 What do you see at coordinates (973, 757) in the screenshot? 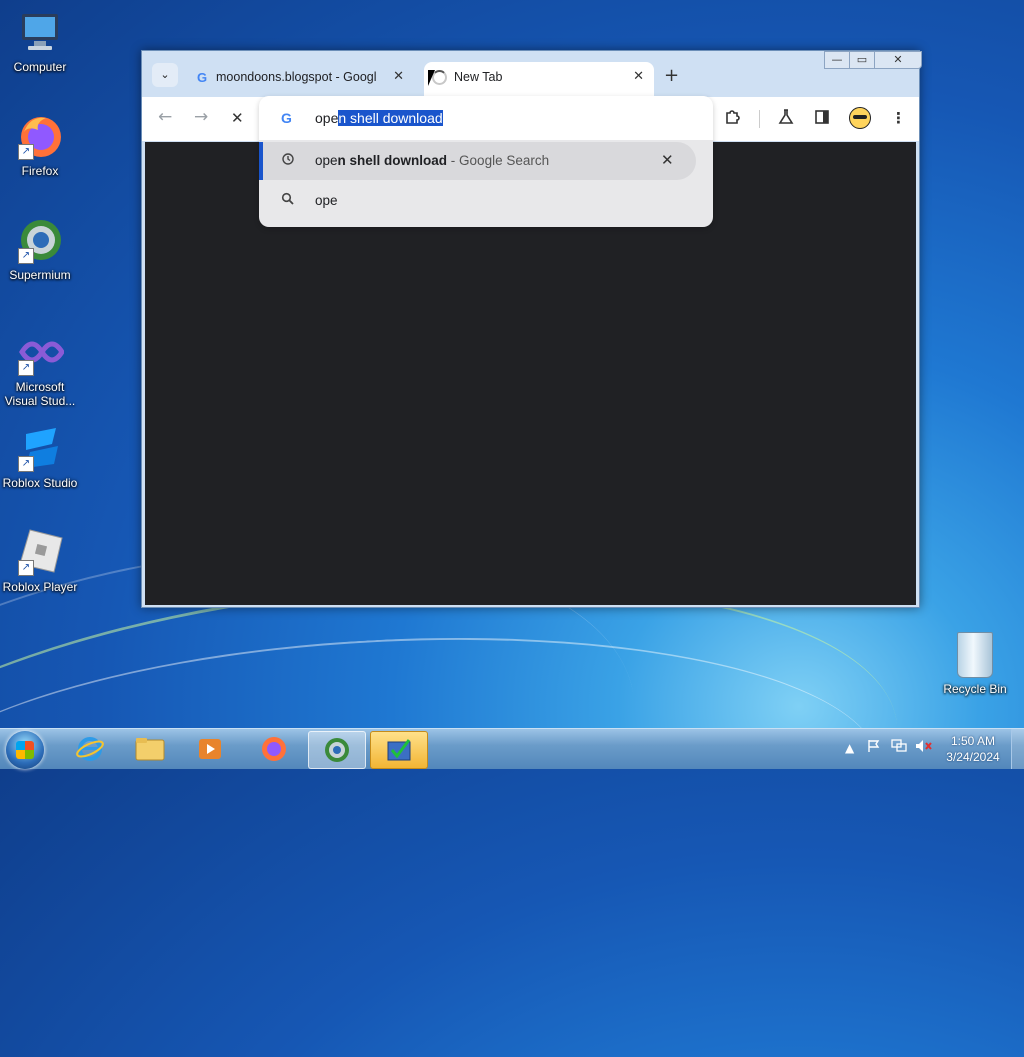
I see `clock-date: 3/24/2024` at bounding box center [973, 757].